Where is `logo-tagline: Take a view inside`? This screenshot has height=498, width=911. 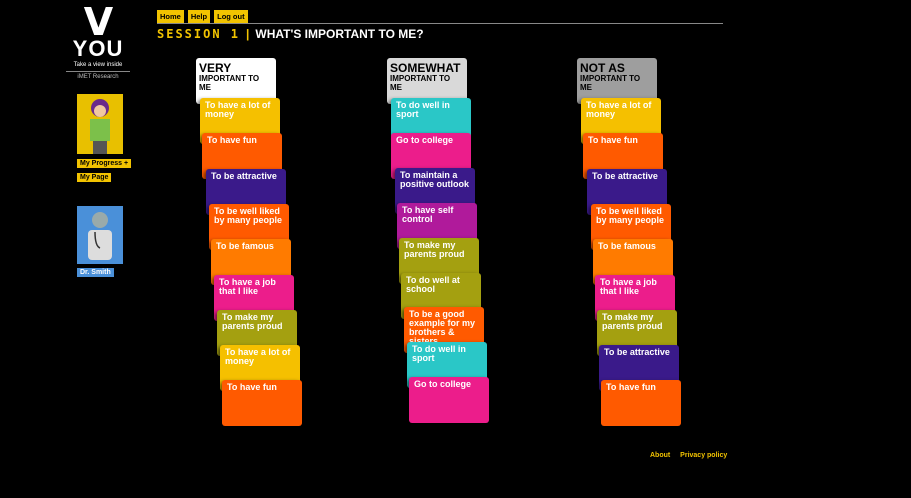 logo-tagline: Take a view inside is located at coordinates (98, 66).